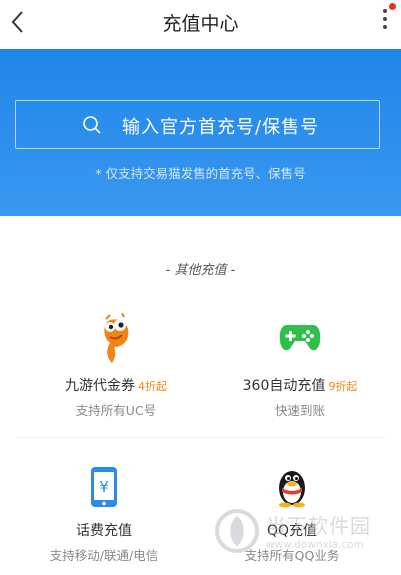  I want to click on notification-dot, so click(392, 6).